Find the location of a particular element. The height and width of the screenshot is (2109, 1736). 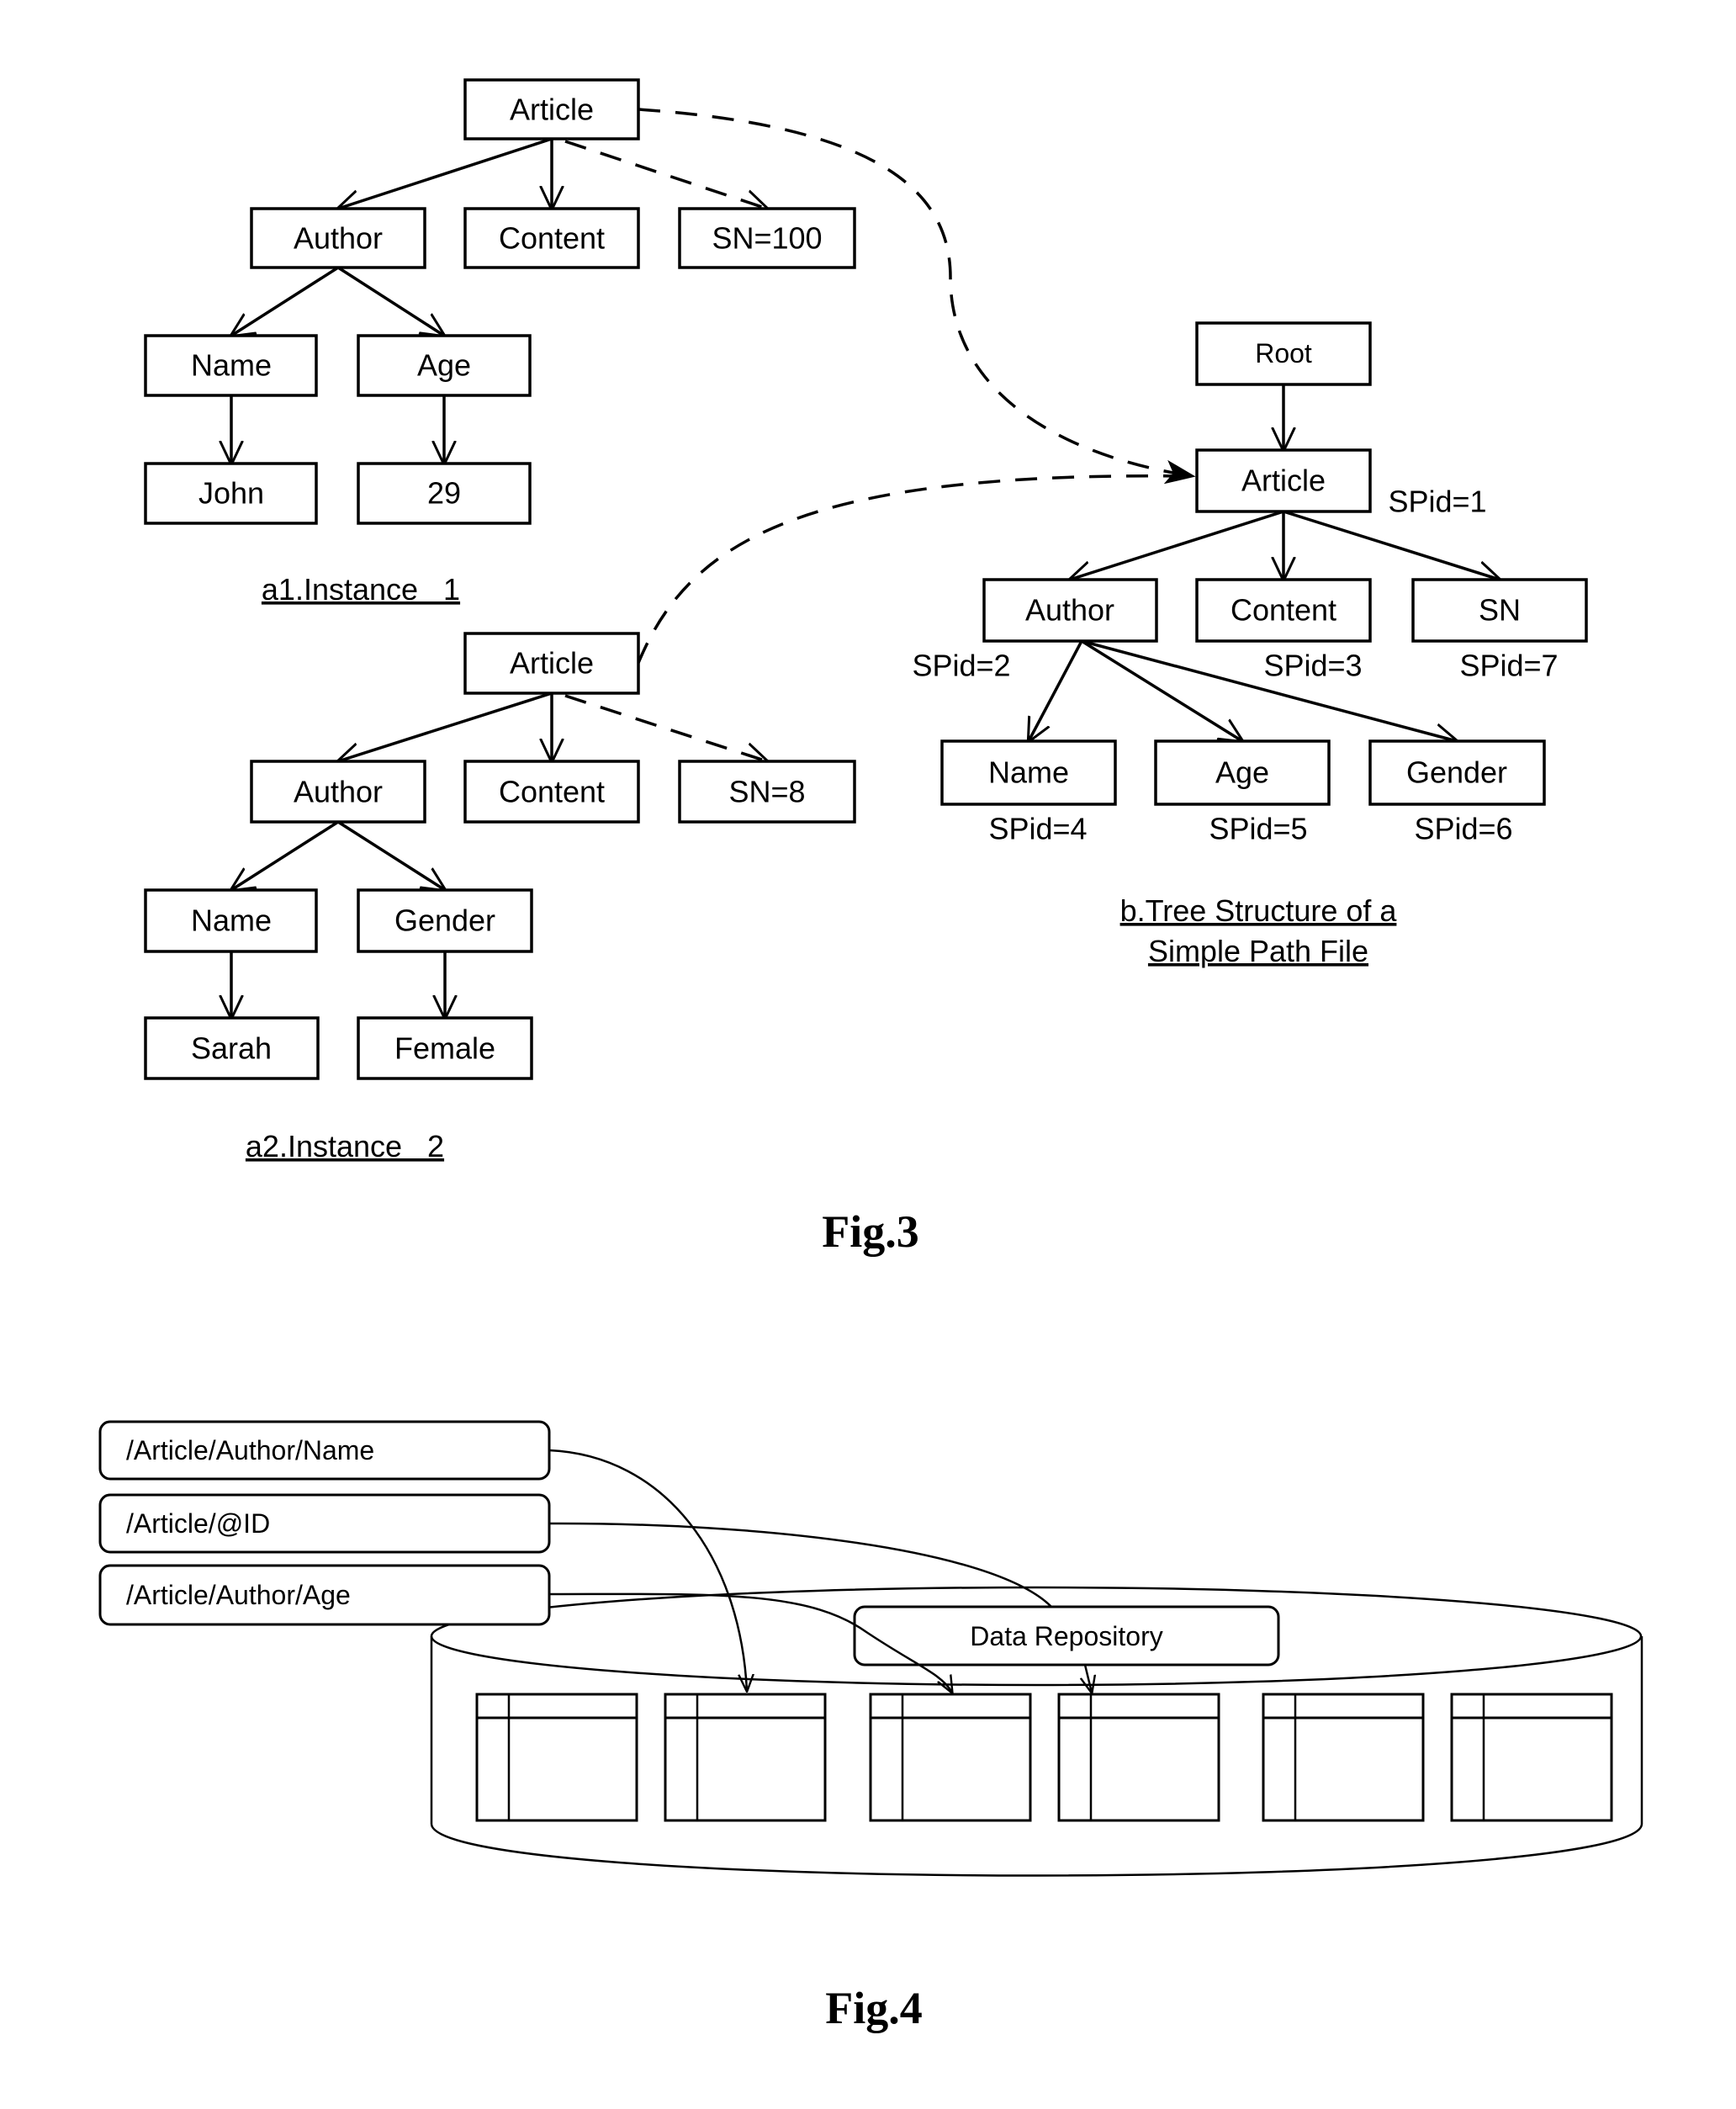

svg-text: Data Repository is located at coordinates (1066, 1636).